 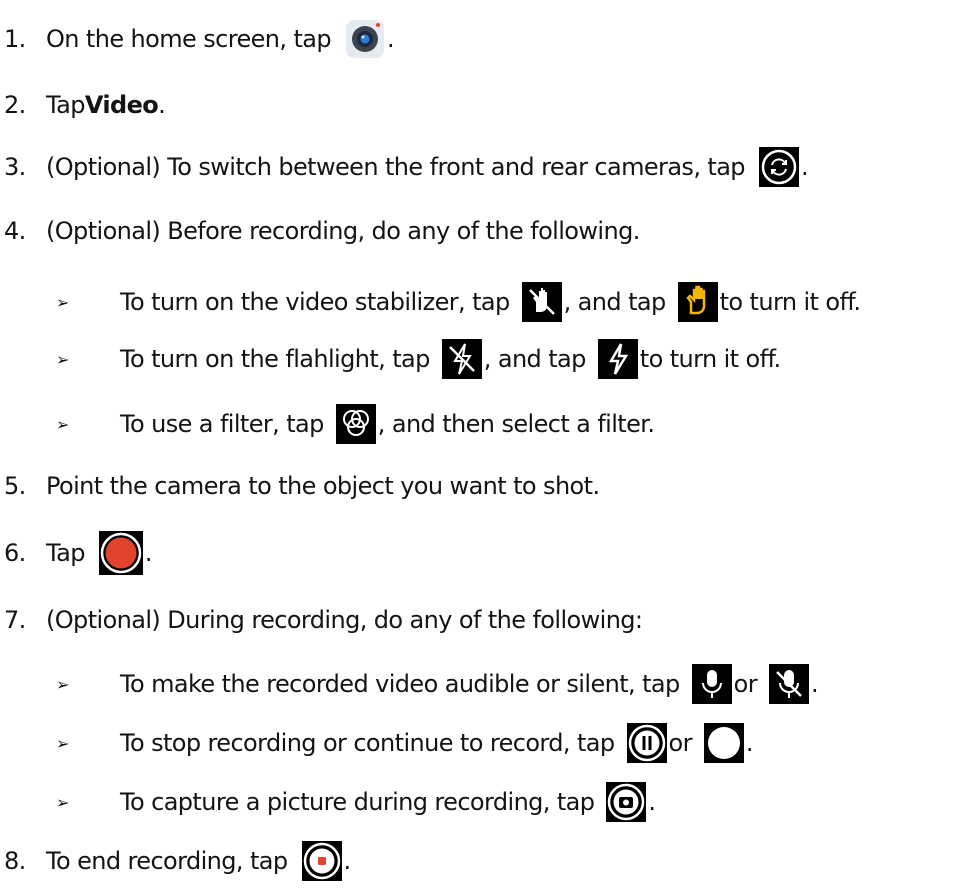 What do you see at coordinates (315, 302) in the screenshot?
I see `bullet-text: To turn on the video stabilizer, tap` at bounding box center [315, 302].